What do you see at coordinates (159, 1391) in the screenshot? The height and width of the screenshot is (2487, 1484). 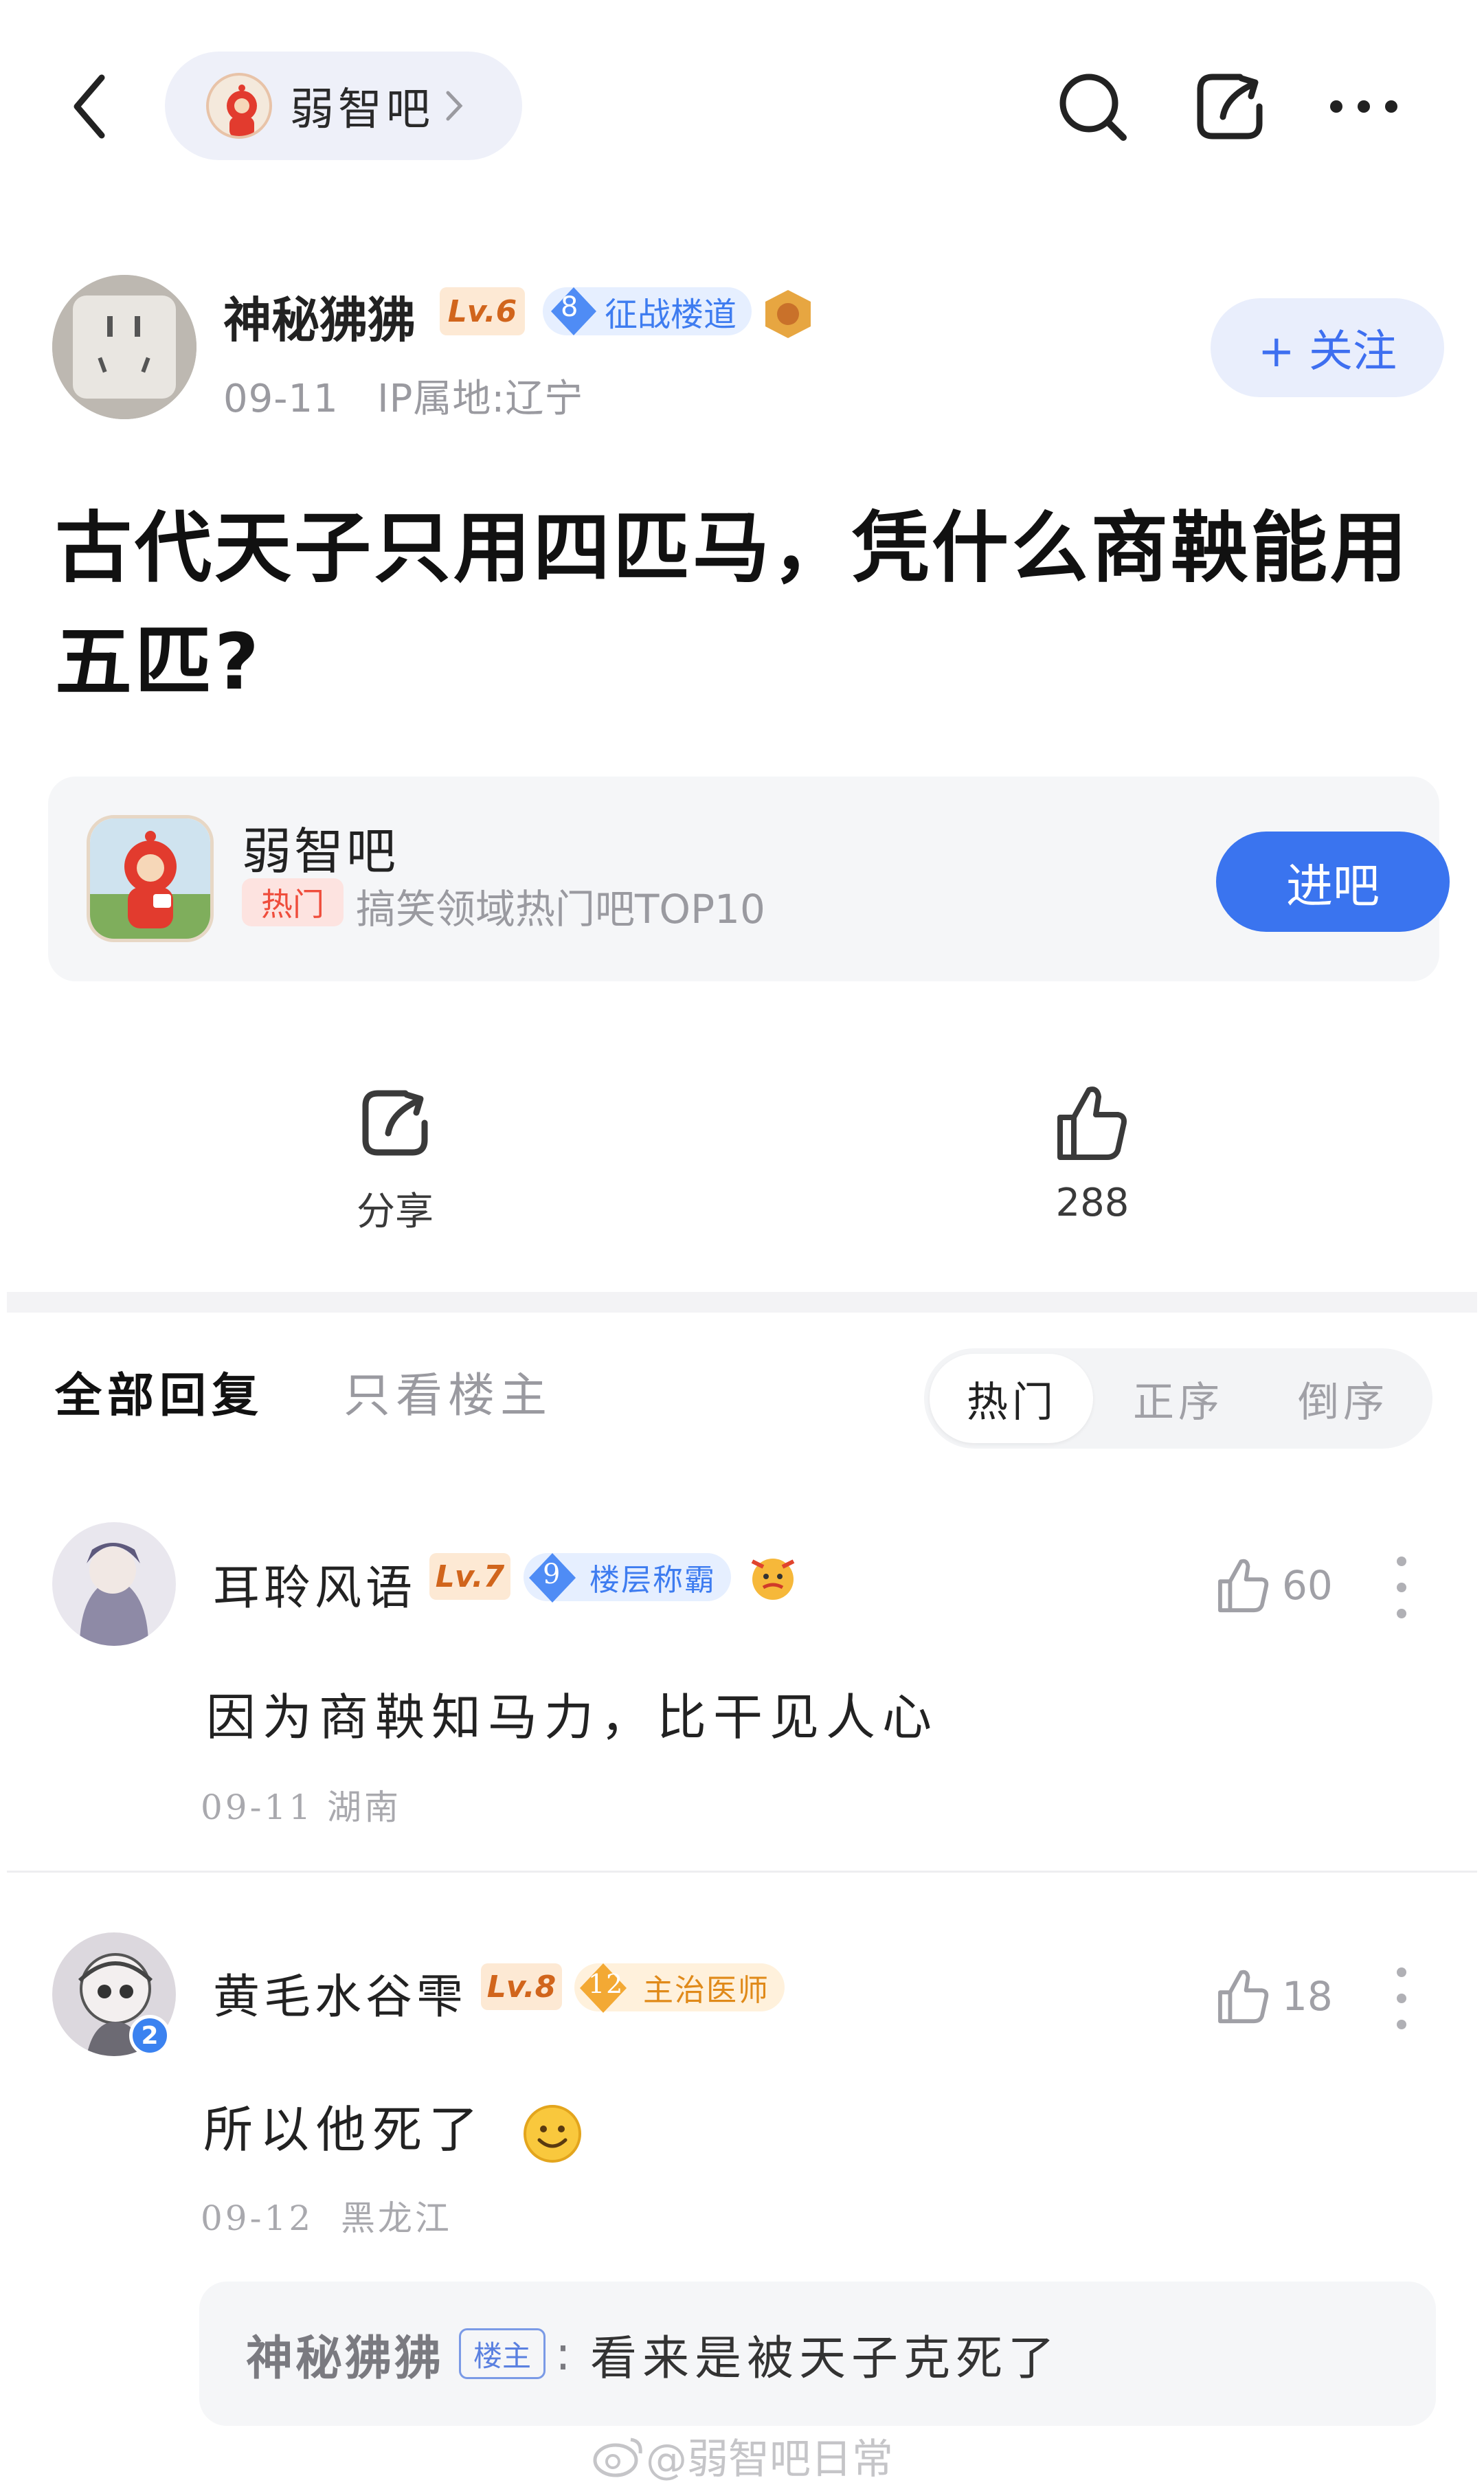 I see `tab-all-replies: 全部回复` at bounding box center [159, 1391].